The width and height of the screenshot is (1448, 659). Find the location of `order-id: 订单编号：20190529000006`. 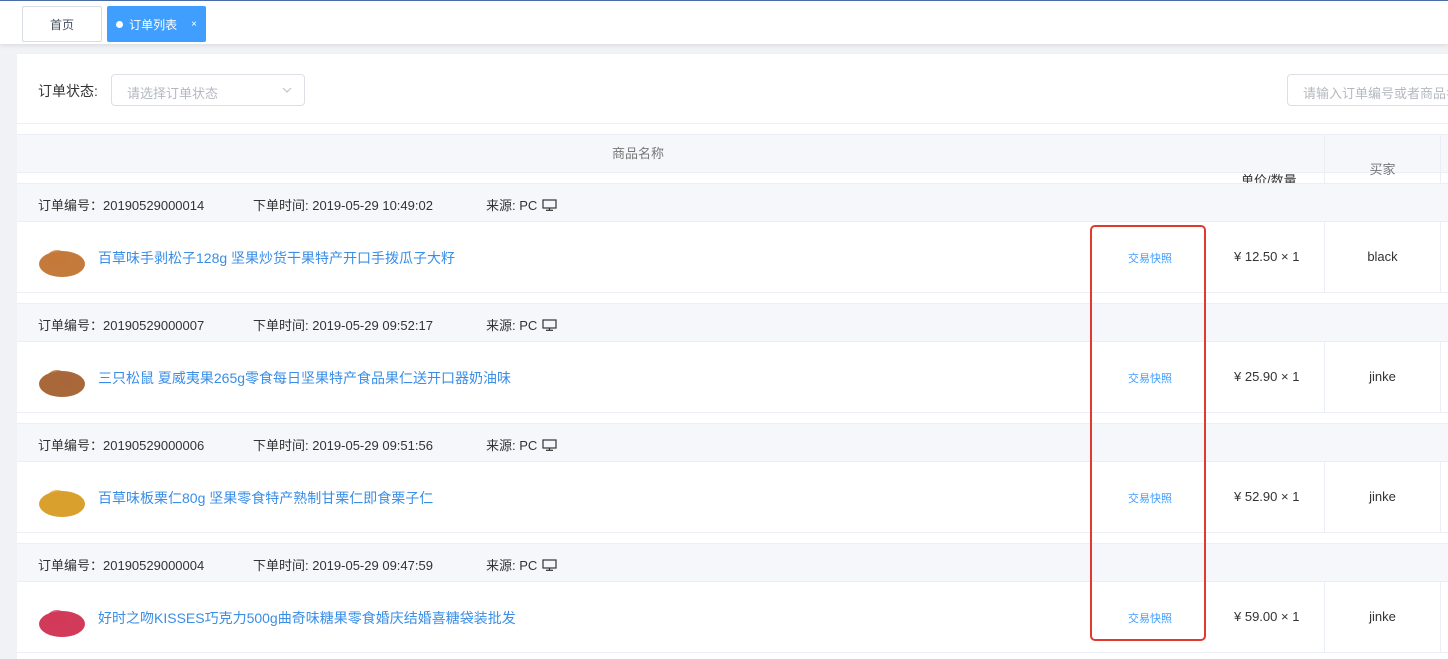

order-id: 订单编号：20190529000006 is located at coordinates (121, 445).